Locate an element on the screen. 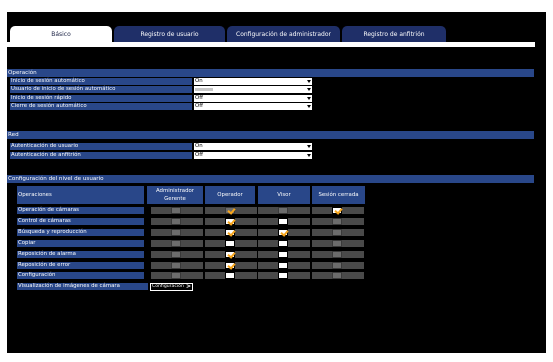 Image resolution: width=553 pixels, height=362 pixels. auto-login-user-select is located at coordinates (253, 89).